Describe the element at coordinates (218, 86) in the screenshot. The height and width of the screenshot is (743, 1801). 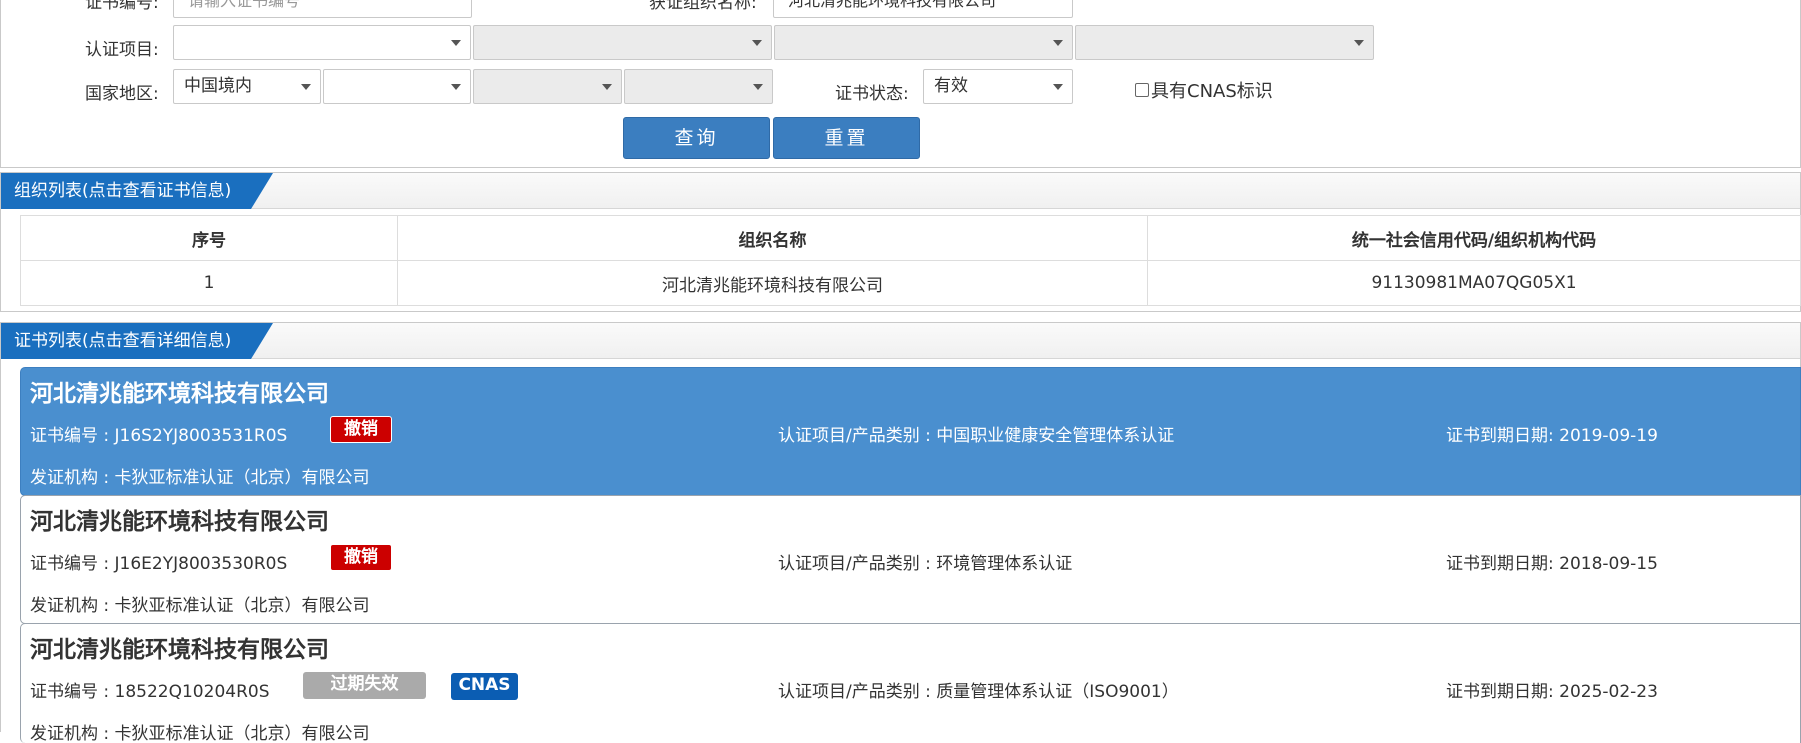
I see `region-select-1-value: 中国境内` at that location.